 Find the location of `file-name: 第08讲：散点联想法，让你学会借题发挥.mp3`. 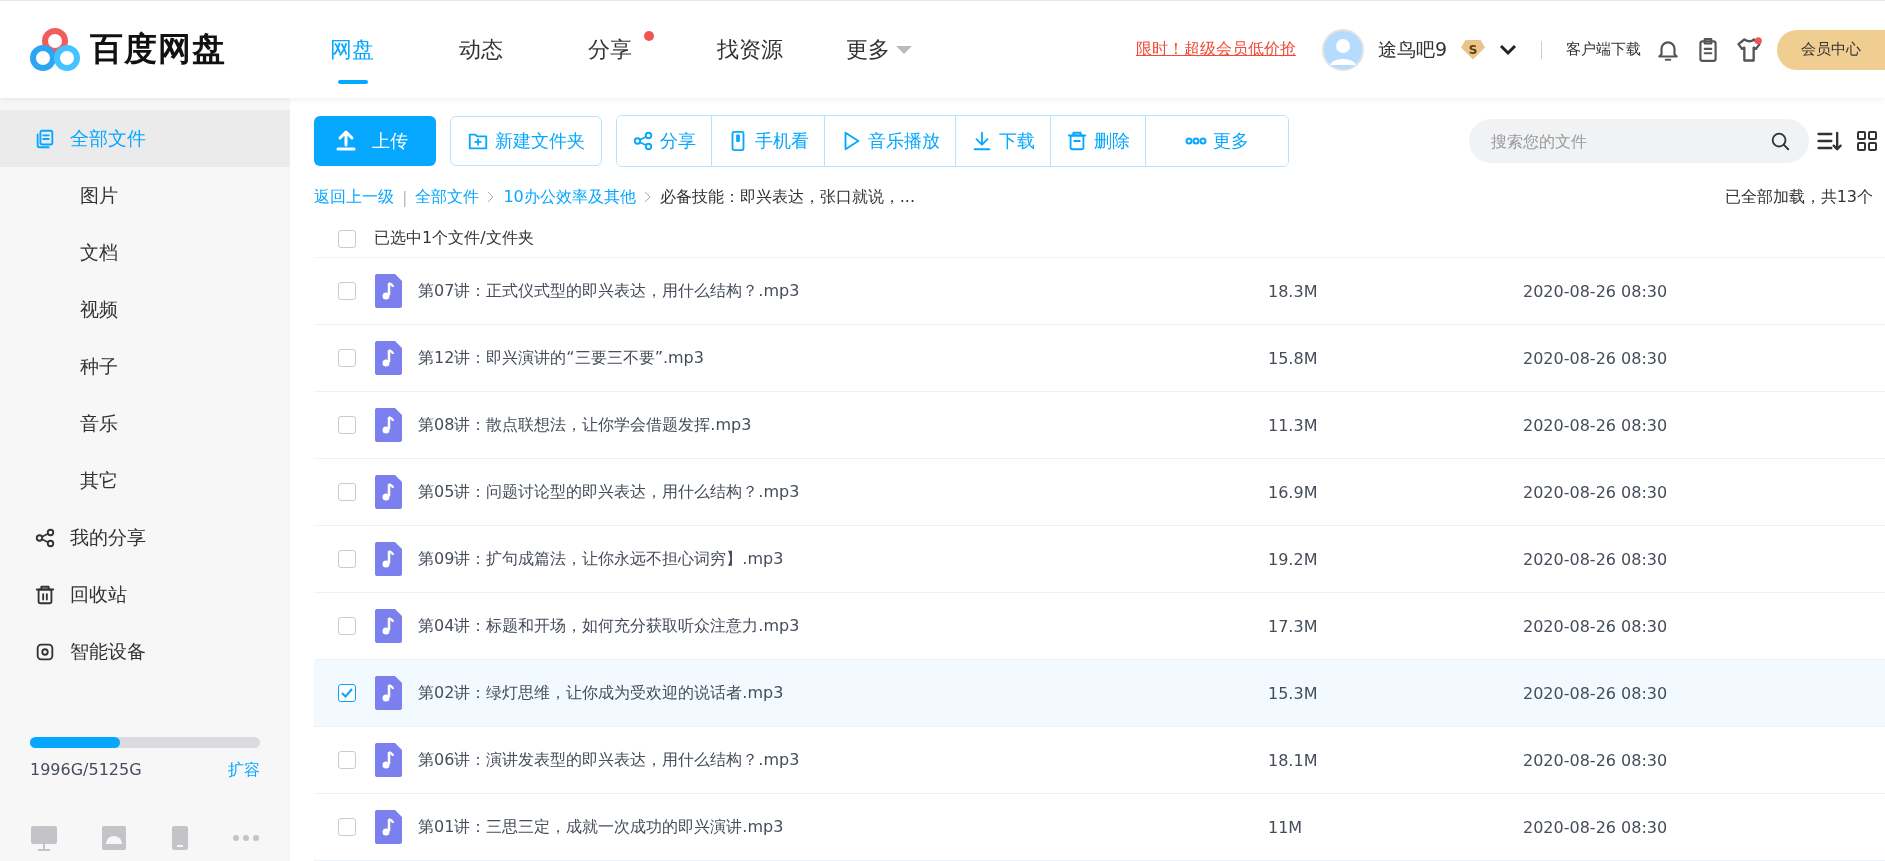

file-name: 第08讲：散点联想法，让你学会借题发挥.mp3 is located at coordinates (585, 425).